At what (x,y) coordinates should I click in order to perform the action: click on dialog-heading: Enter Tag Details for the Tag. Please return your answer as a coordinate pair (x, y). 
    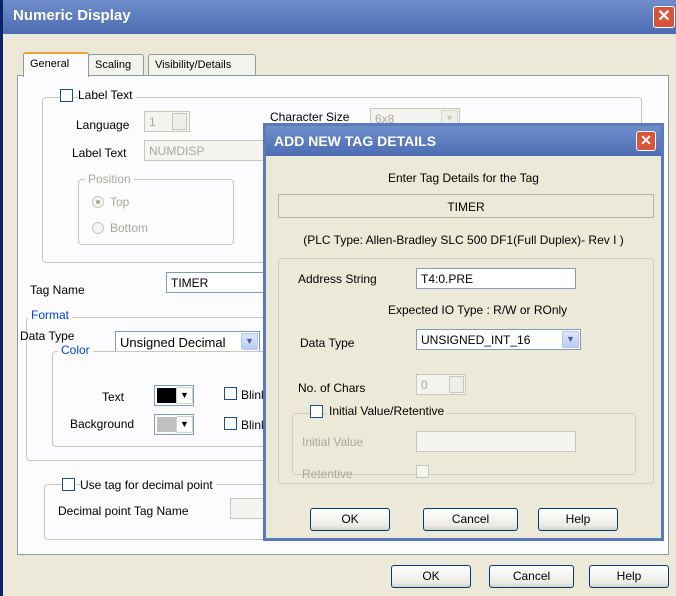
    Looking at the image, I should click on (463, 178).